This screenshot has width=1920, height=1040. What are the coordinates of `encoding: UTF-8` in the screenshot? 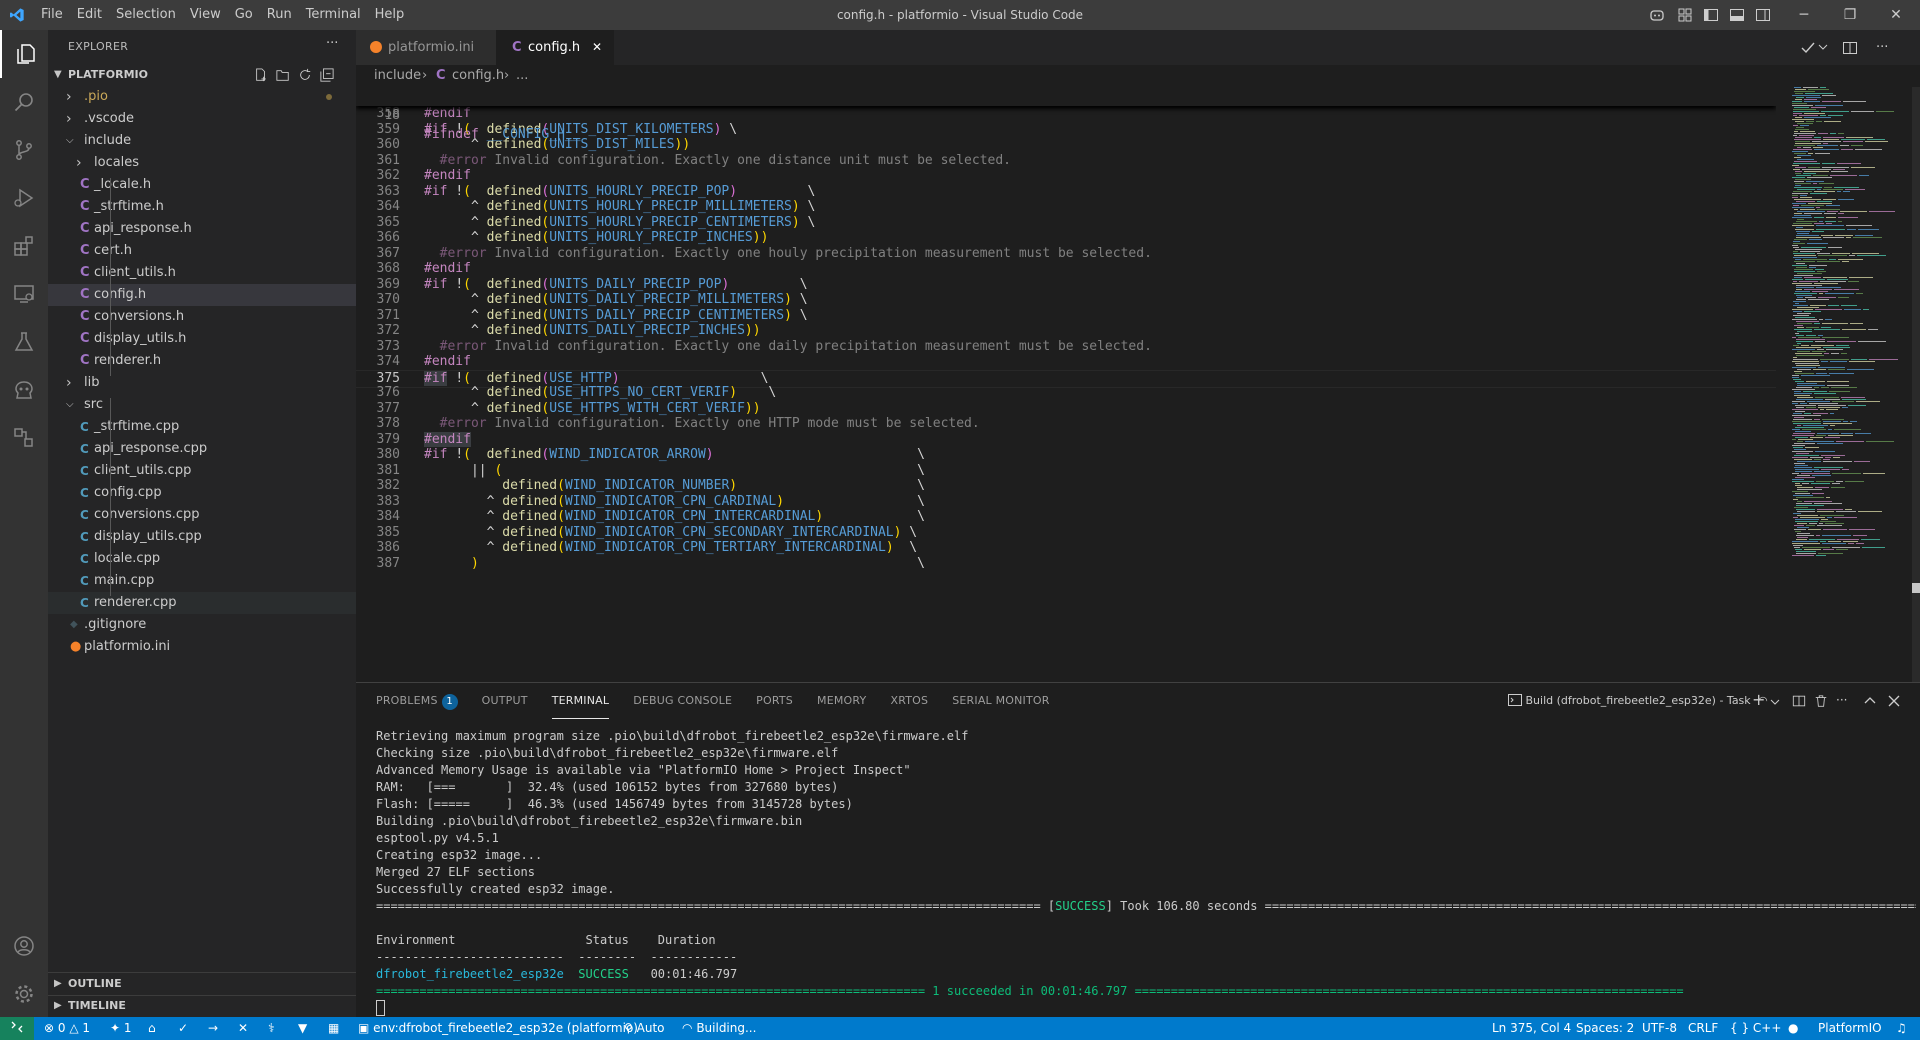 It's located at (1659, 1028).